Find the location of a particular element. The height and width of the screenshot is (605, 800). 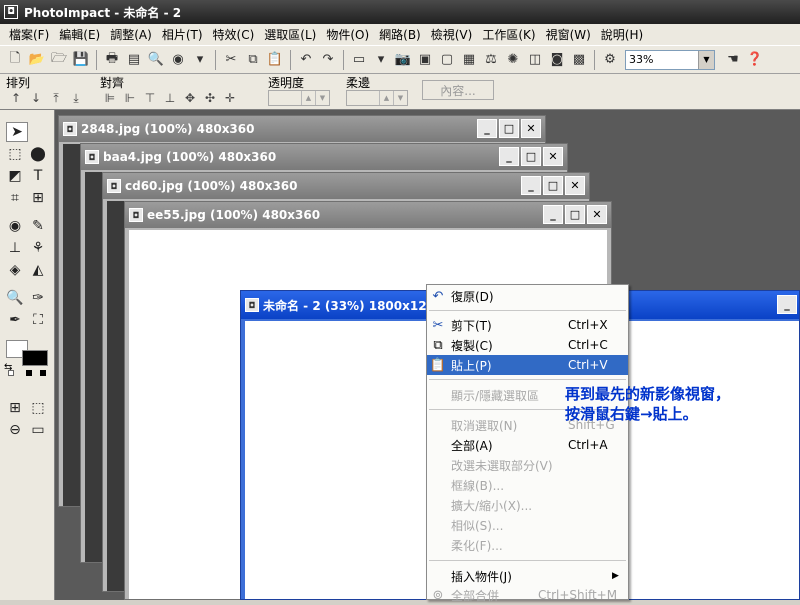

menu-item-copy: ⧉ 複製(C) Ctrl+C is located at coordinates (527, 345).